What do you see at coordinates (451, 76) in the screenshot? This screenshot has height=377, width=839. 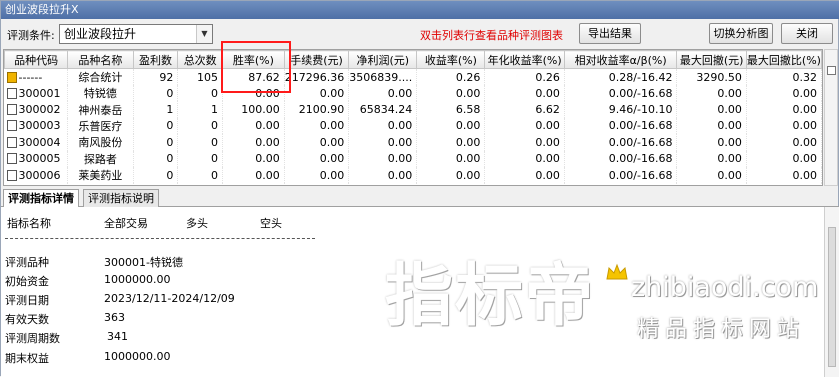 I see `cell-ret: 0.26` at bounding box center [451, 76].